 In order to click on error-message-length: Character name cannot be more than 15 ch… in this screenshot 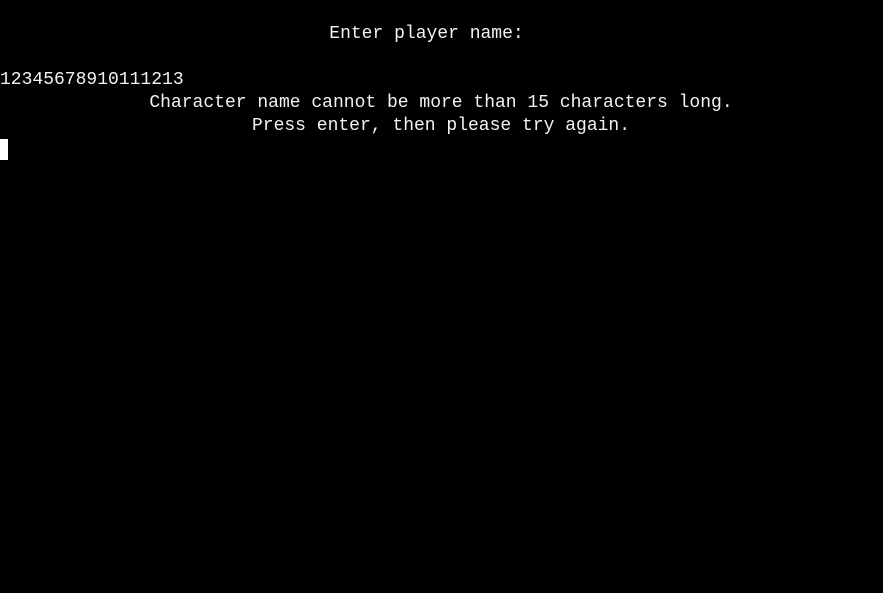, I will do `click(441, 103)`.